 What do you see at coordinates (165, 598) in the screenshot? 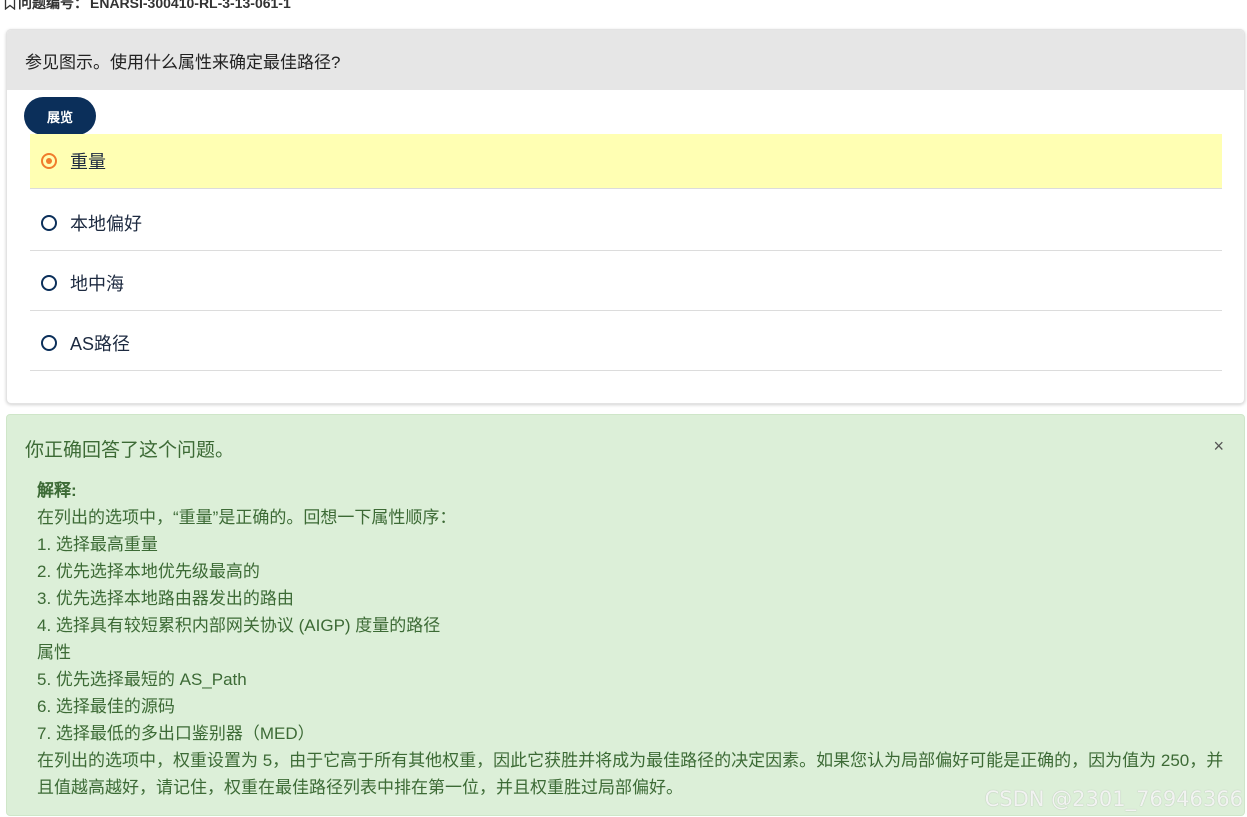
I see `explanation-line: 3. 优先选择本地路由器发出的路由` at bounding box center [165, 598].